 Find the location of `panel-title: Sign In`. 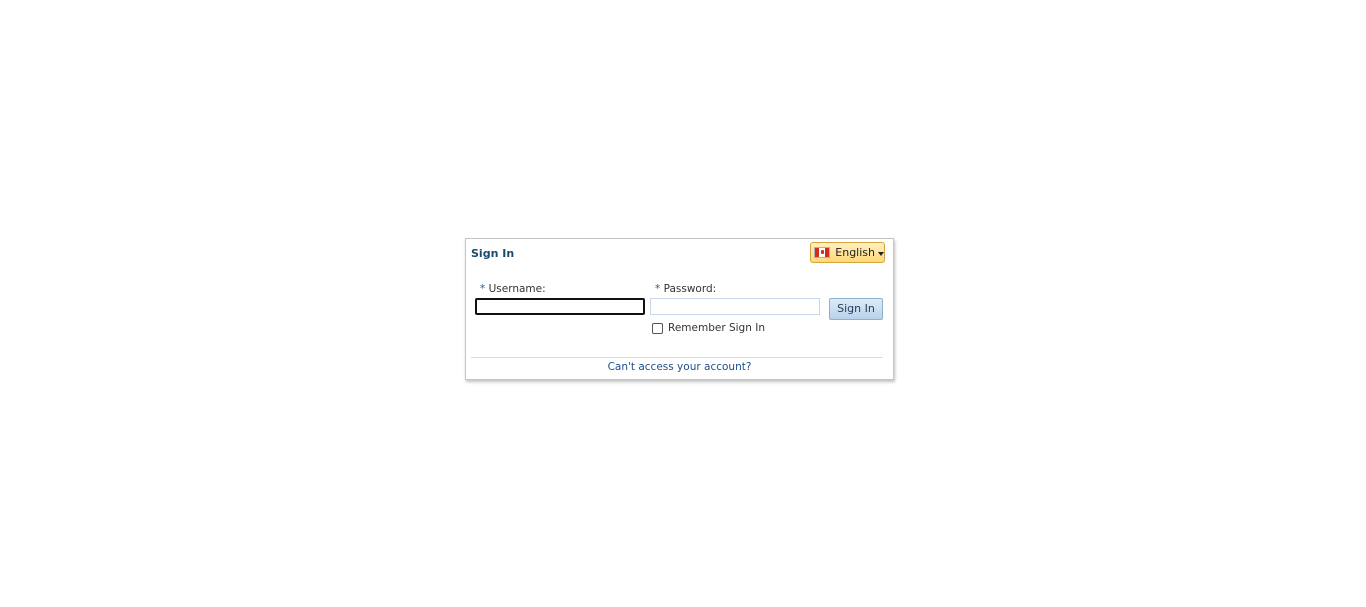

panel-title: Sign In is located at coordinates (493, 253).